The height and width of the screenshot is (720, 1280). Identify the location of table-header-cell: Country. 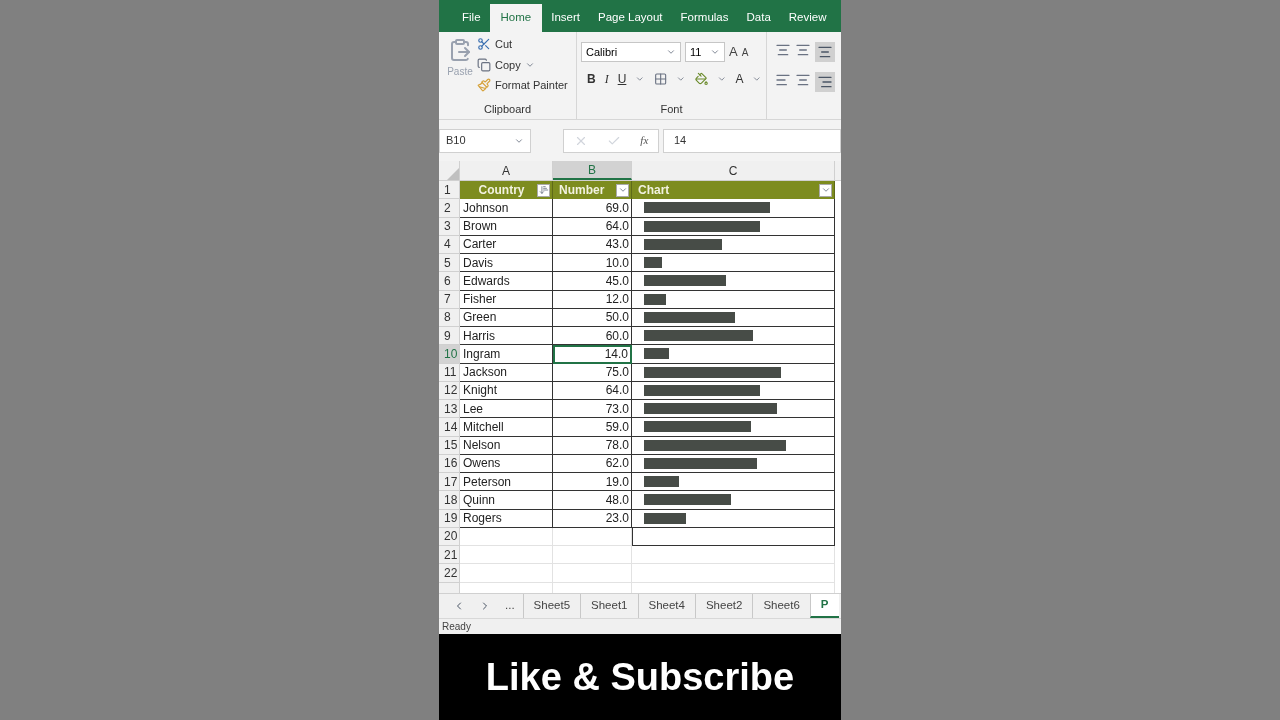
(506, 190).